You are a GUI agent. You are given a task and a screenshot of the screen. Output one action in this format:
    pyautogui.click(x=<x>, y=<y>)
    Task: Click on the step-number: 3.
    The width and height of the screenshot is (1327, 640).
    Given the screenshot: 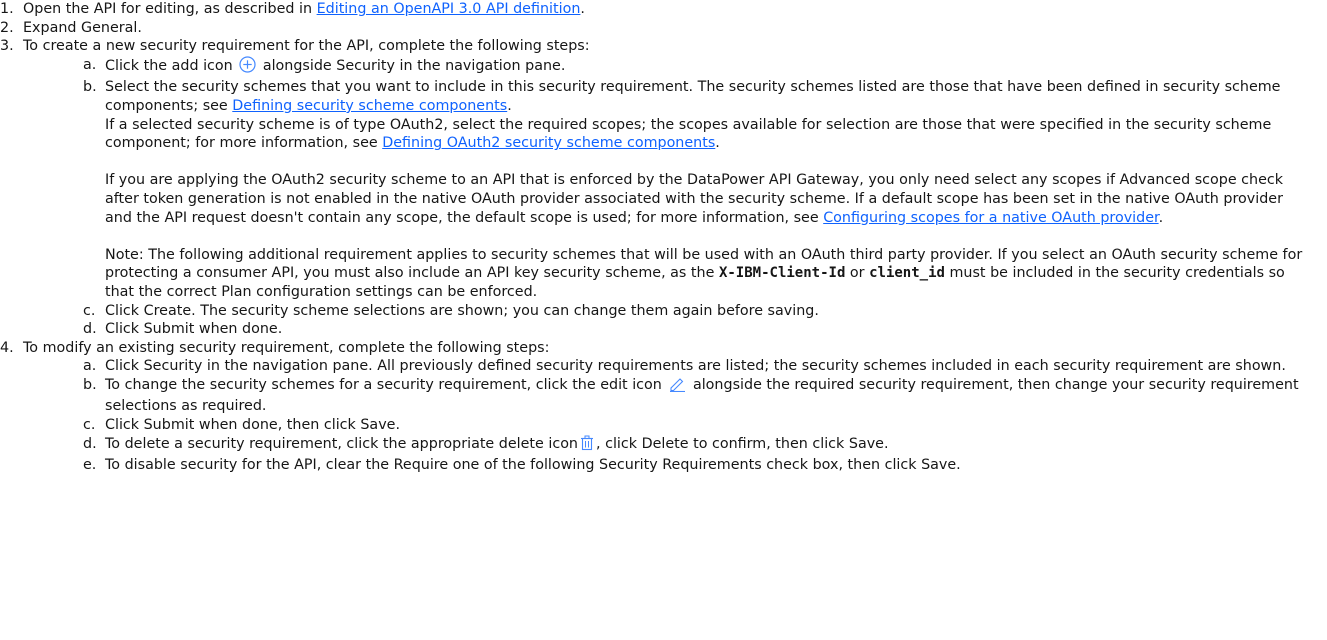 What is the action you would take?
    pyautogui.click(x=7, y=46)
    